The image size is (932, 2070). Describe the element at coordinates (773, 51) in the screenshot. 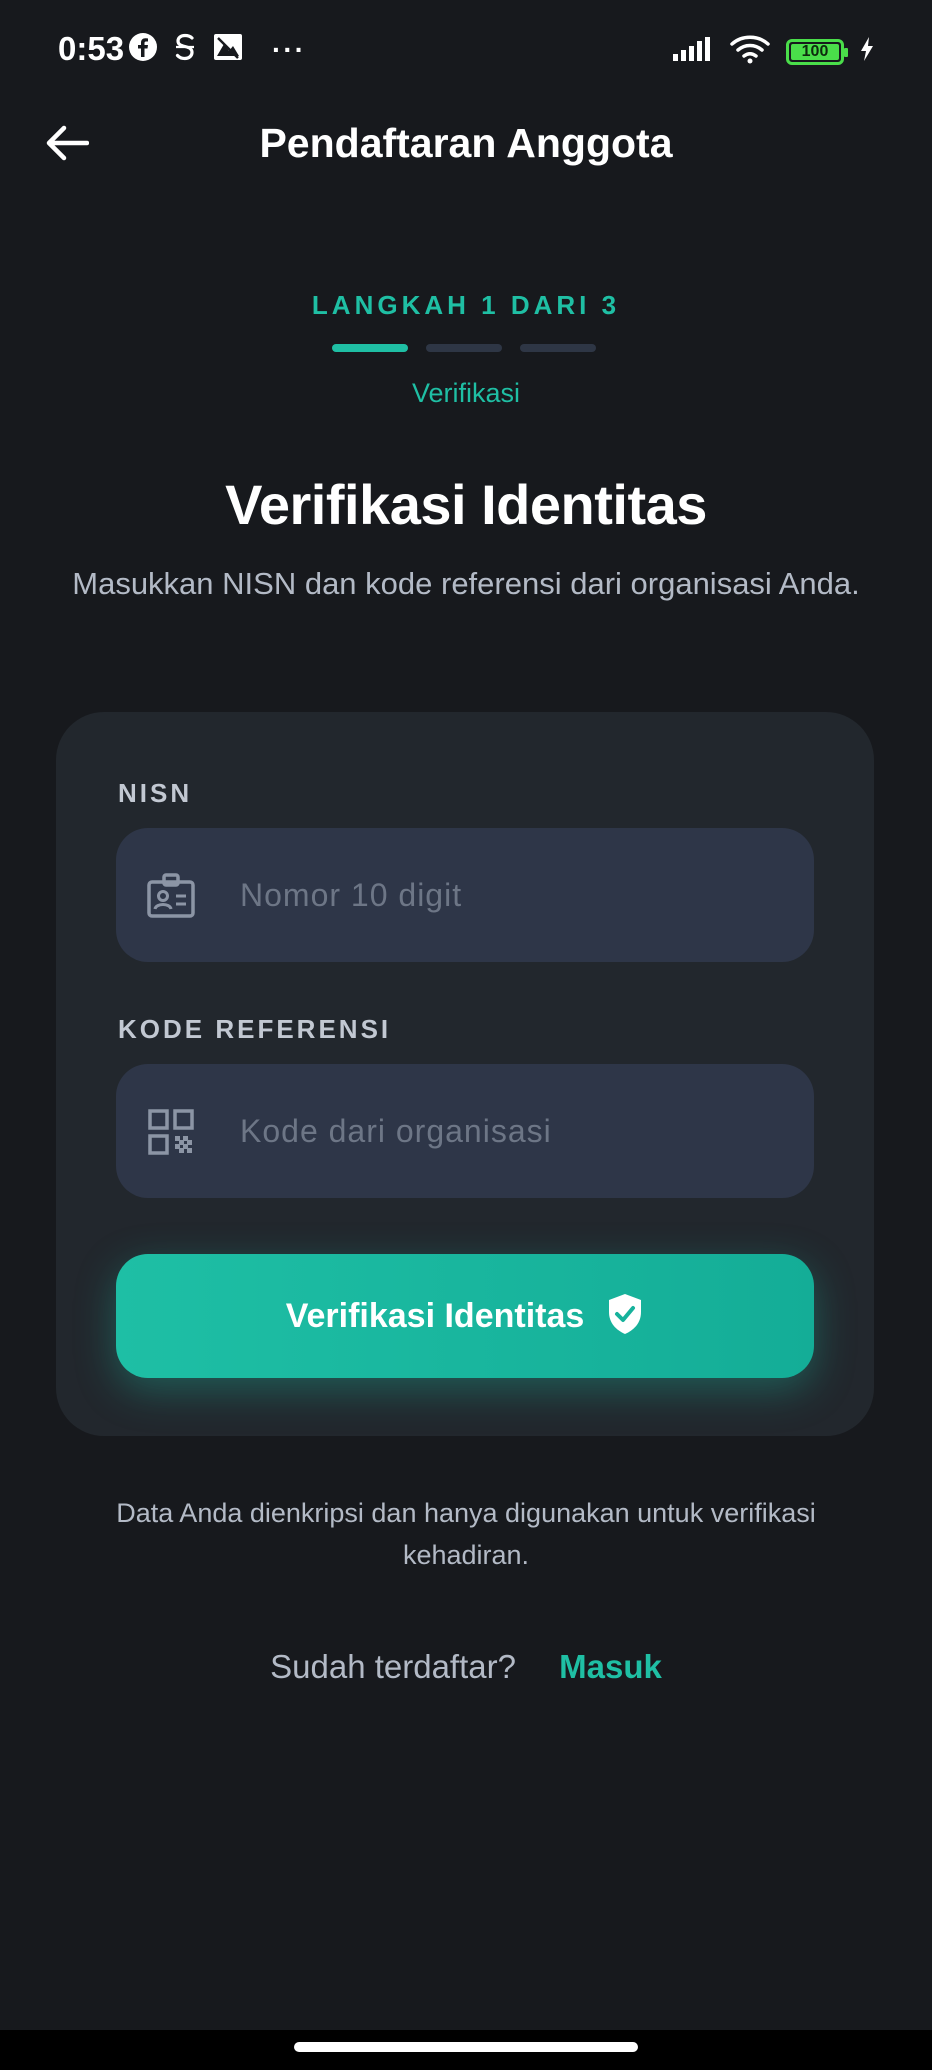

I see `status-system-icons: 100` at that location.